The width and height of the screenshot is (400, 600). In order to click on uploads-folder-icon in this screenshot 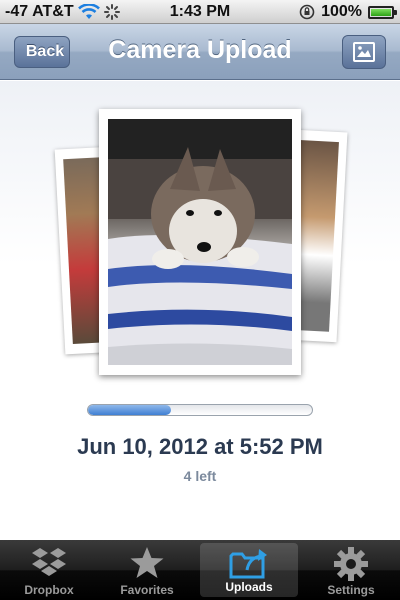, I will do `click(248, 564)`.